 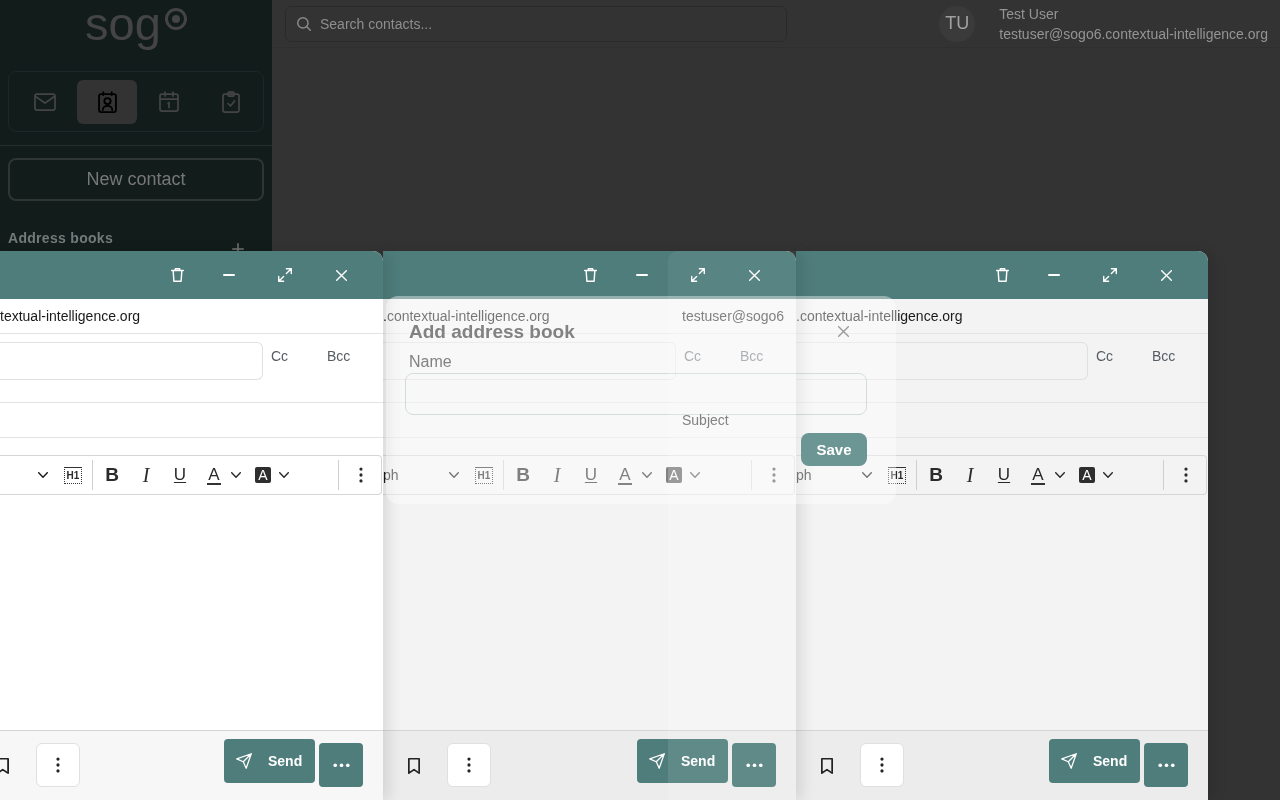 What do you see at coordinates (1029, 14) in the screenshot?
I see `user-name: Test User` at bounding box center [1029, 14].